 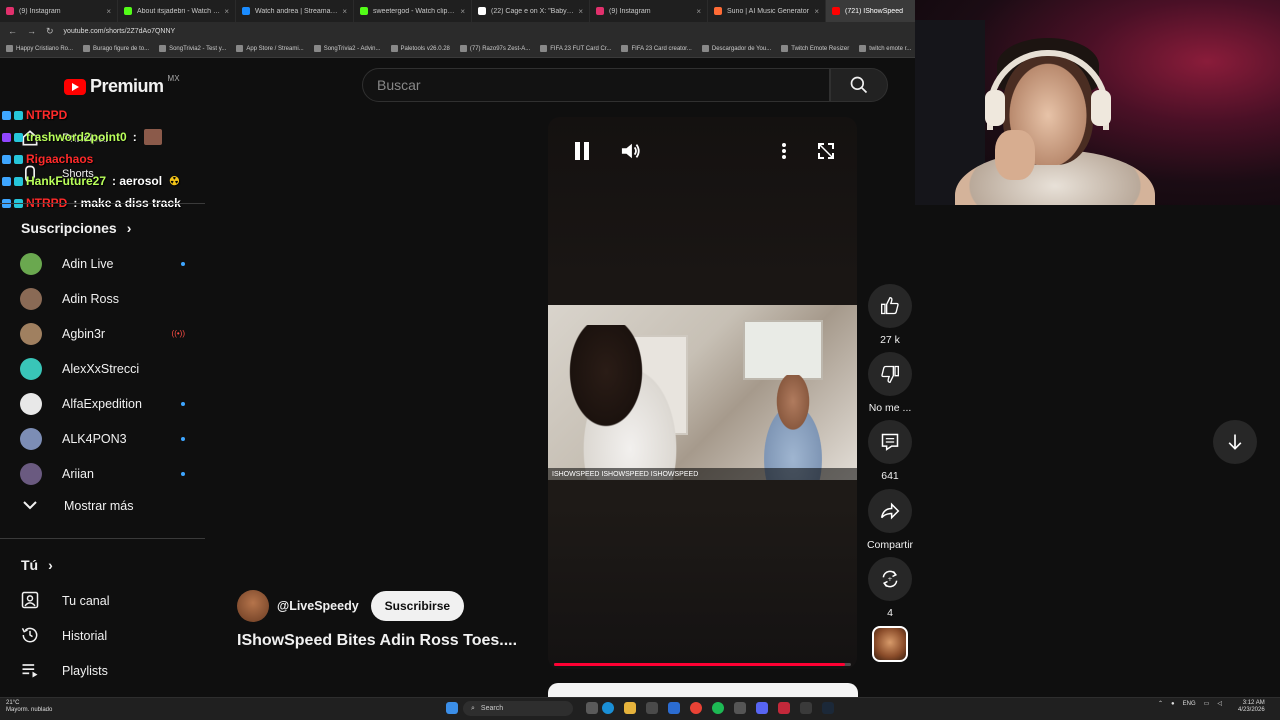 What do you see at coordinates (417, 606) in the screenshot?
I see `subscribe-button: Suscribirse` at bounding box center [417, 606].